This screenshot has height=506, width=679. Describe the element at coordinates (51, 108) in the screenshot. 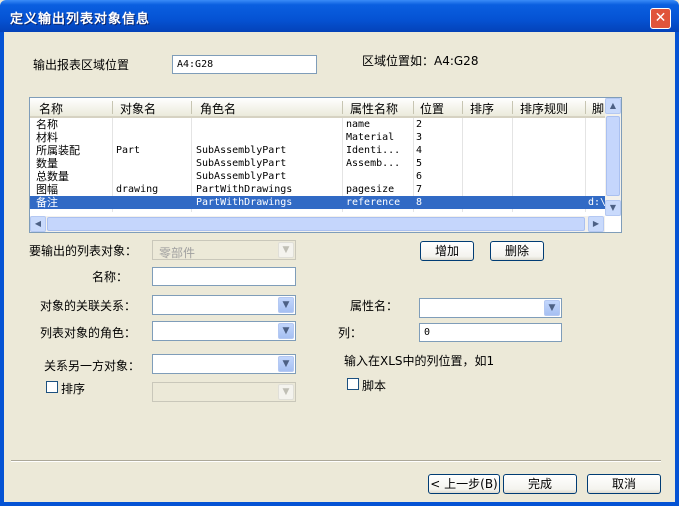

I see `col-header-name: 名称` at that location.